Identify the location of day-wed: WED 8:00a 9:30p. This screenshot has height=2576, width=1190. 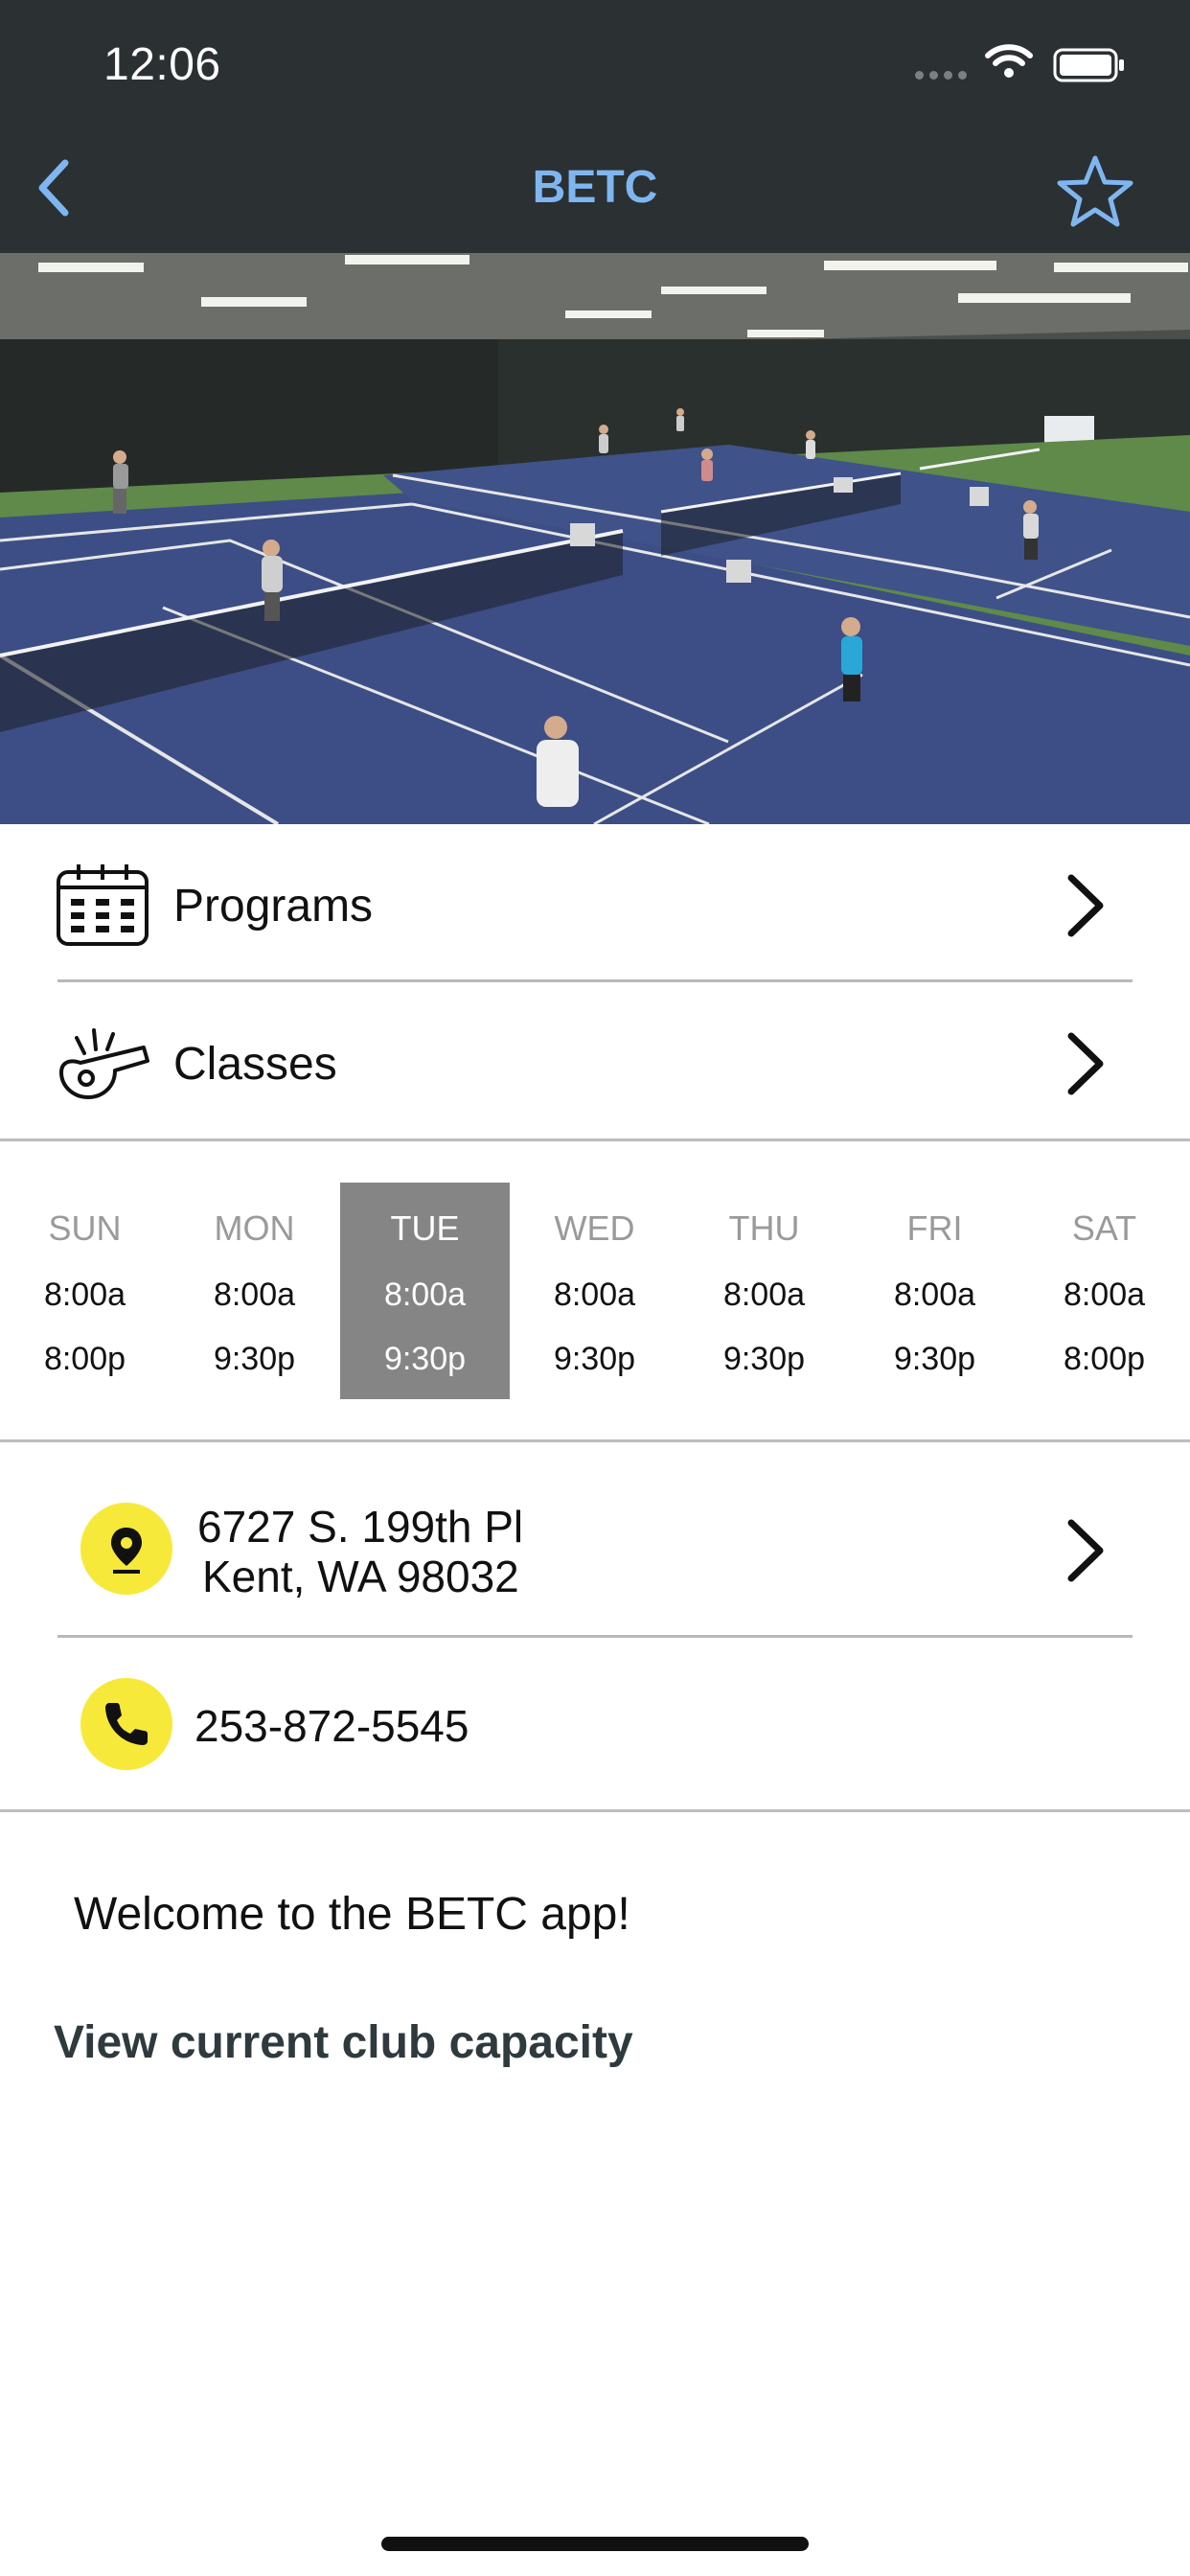
(594, 1292).